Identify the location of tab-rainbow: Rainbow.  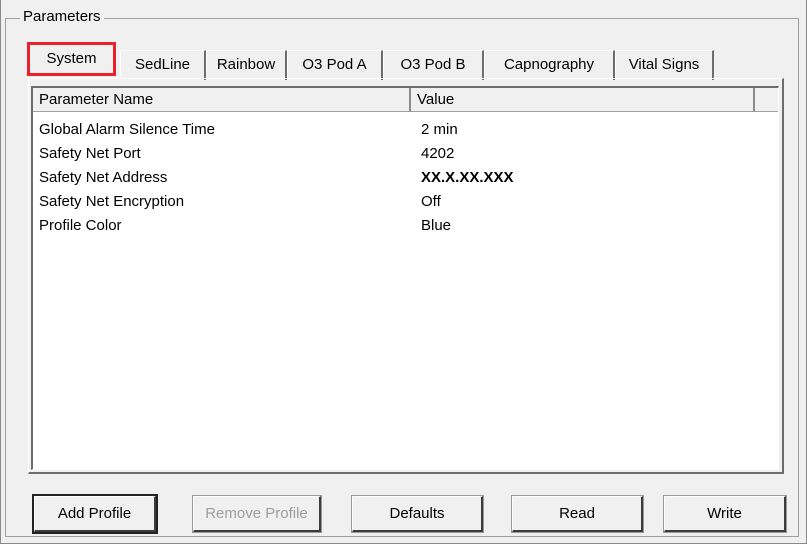
(246, 65).